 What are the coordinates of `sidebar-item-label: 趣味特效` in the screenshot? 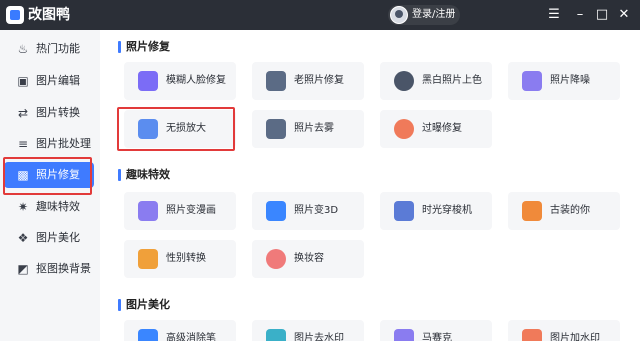 It's located at (58, 206).